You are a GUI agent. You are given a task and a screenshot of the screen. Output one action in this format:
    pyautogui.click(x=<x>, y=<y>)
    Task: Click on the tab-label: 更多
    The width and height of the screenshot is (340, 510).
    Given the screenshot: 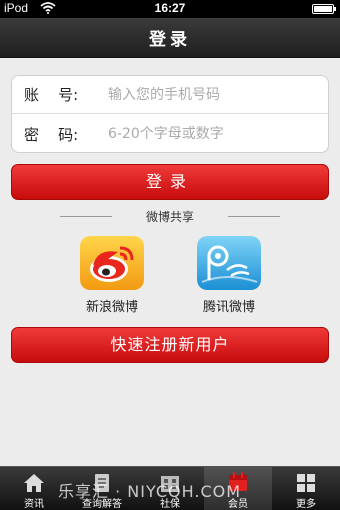 What is the action you would take?
    pyautogui.click(x=306, y=504)
    